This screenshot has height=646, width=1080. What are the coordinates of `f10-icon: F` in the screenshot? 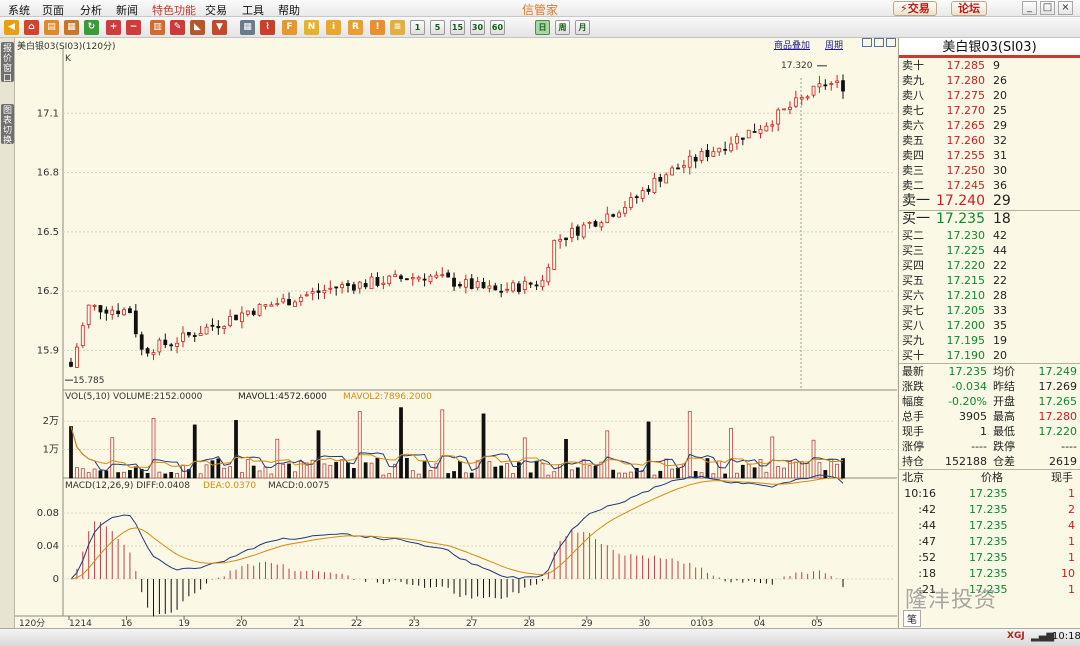 It's located at (289, 27).